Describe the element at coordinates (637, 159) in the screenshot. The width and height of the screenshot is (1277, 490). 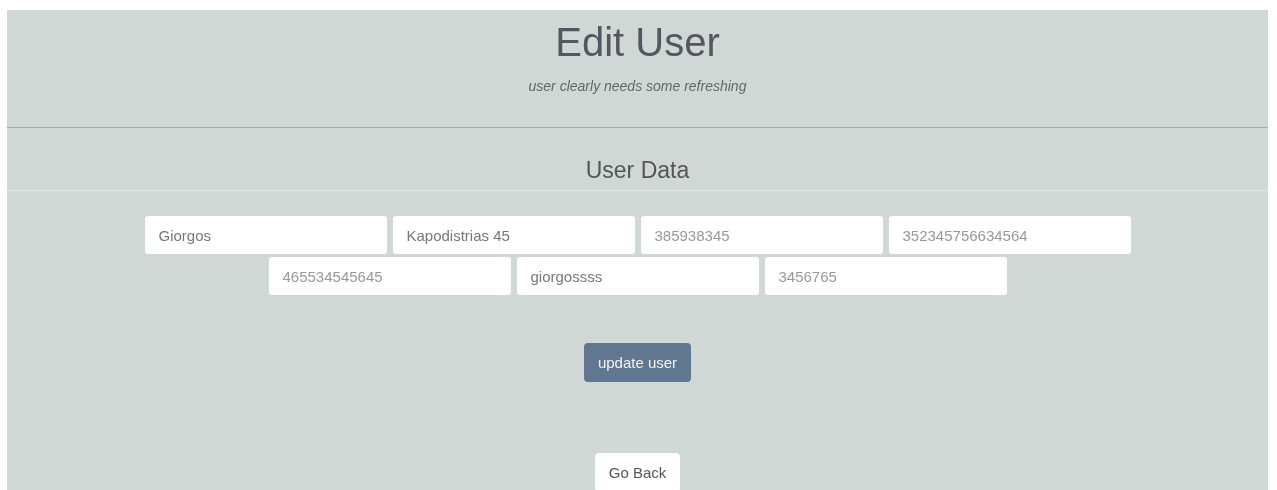
I see `section-title: User Data` at that location.